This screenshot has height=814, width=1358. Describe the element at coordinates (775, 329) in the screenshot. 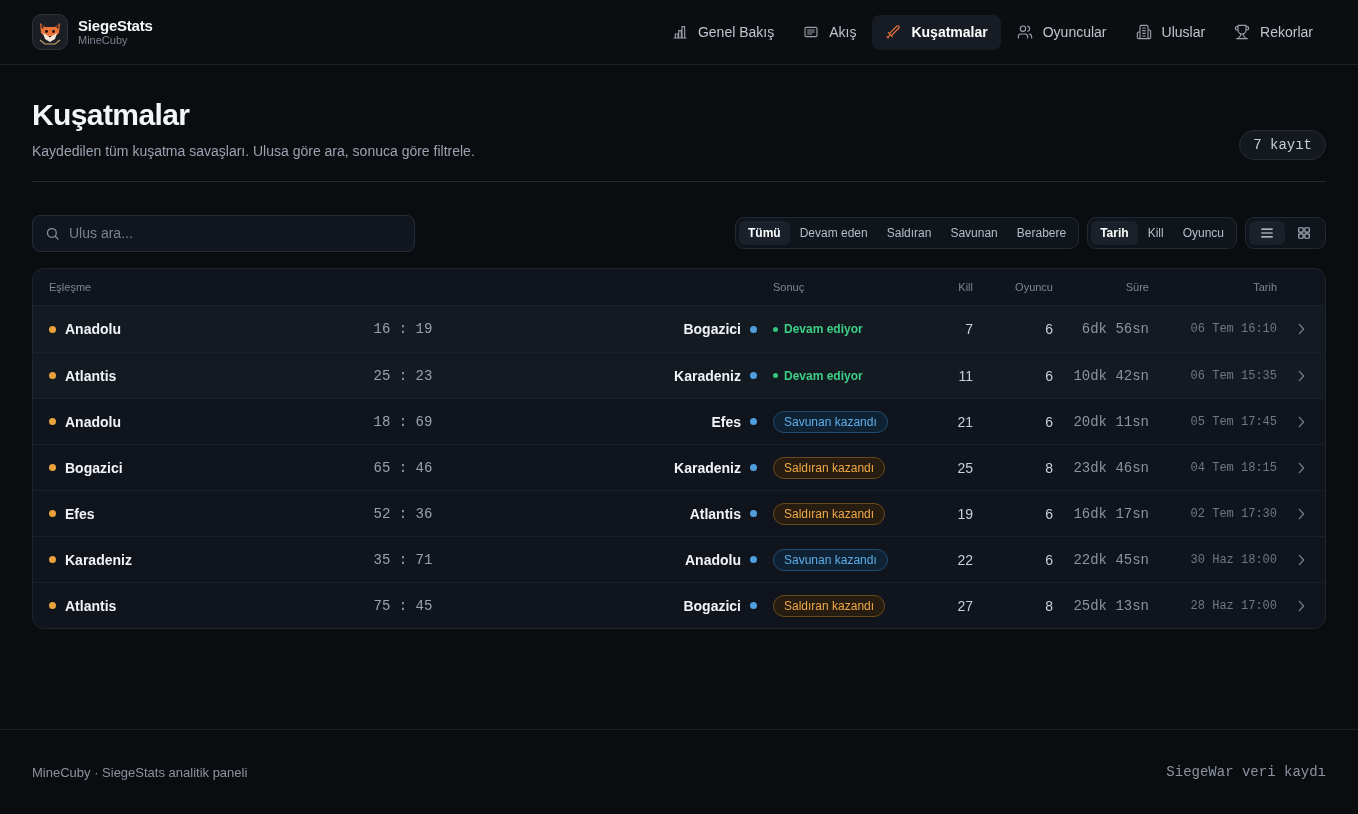

I see `live-dot-icon` at that location.